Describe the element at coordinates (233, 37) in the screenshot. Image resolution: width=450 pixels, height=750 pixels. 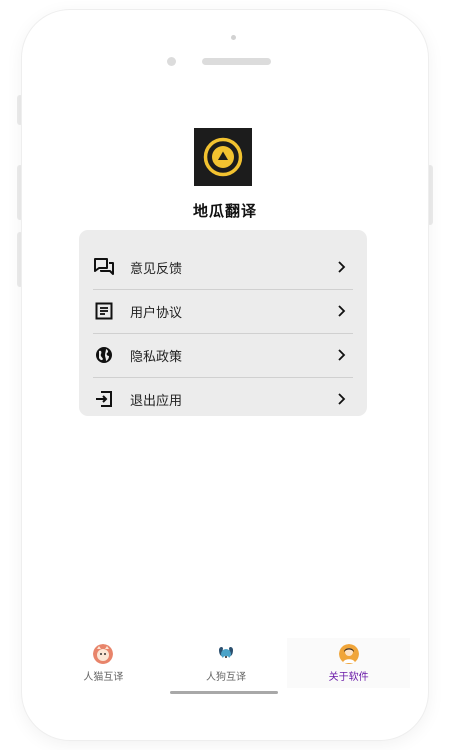
I see `camera-dot` at that location.